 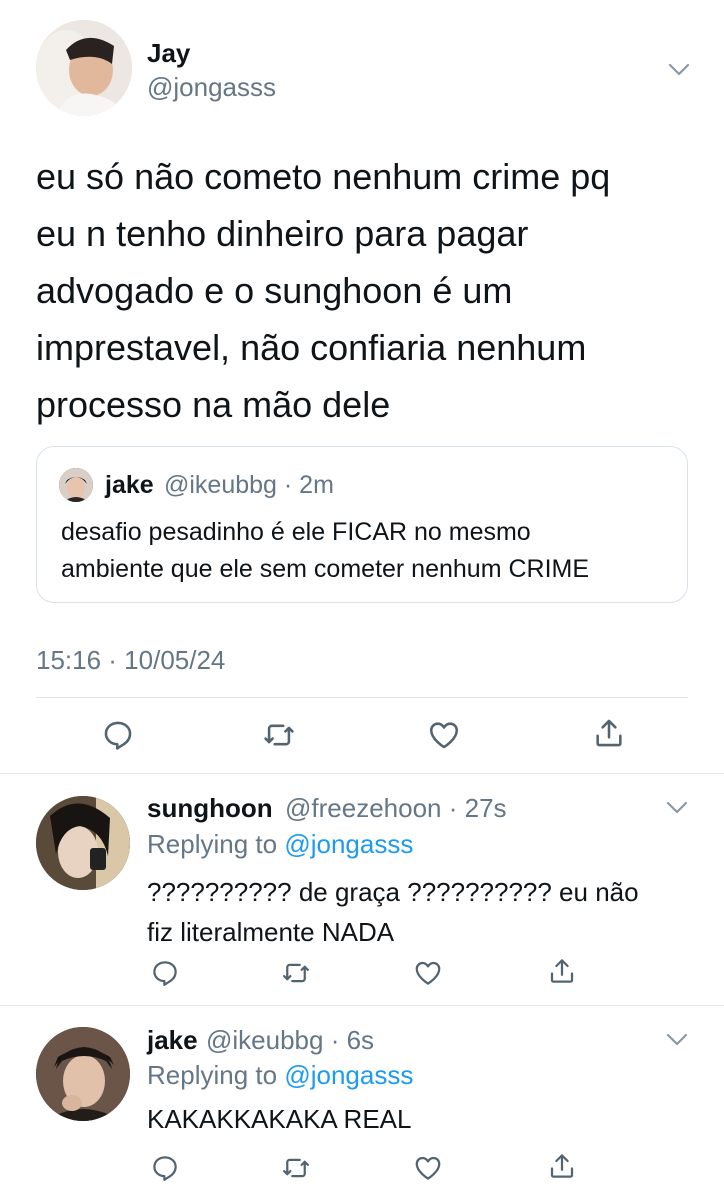 I want to click on reply-meta: @ikeubbg · 6s, so click(x=290, y=1040).